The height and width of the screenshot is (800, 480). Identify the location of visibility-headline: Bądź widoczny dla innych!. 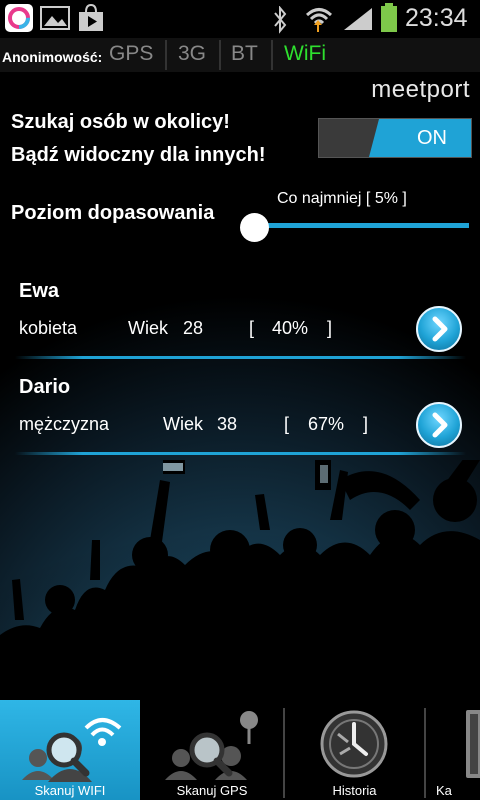
(138, 155).